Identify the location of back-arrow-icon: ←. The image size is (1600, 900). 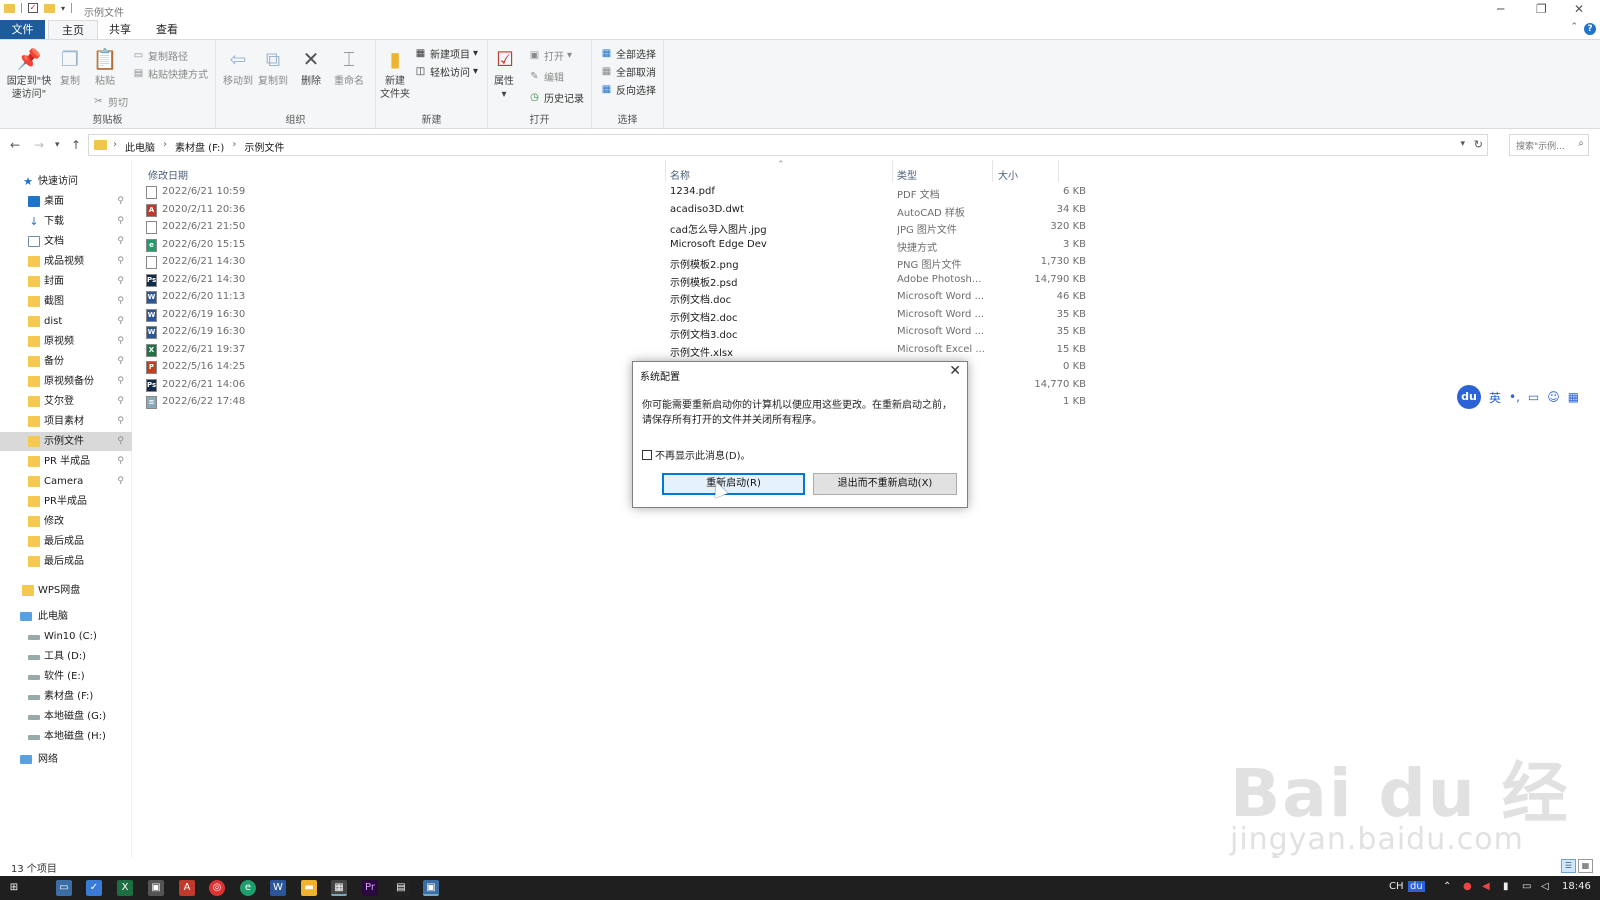
(15, 145).